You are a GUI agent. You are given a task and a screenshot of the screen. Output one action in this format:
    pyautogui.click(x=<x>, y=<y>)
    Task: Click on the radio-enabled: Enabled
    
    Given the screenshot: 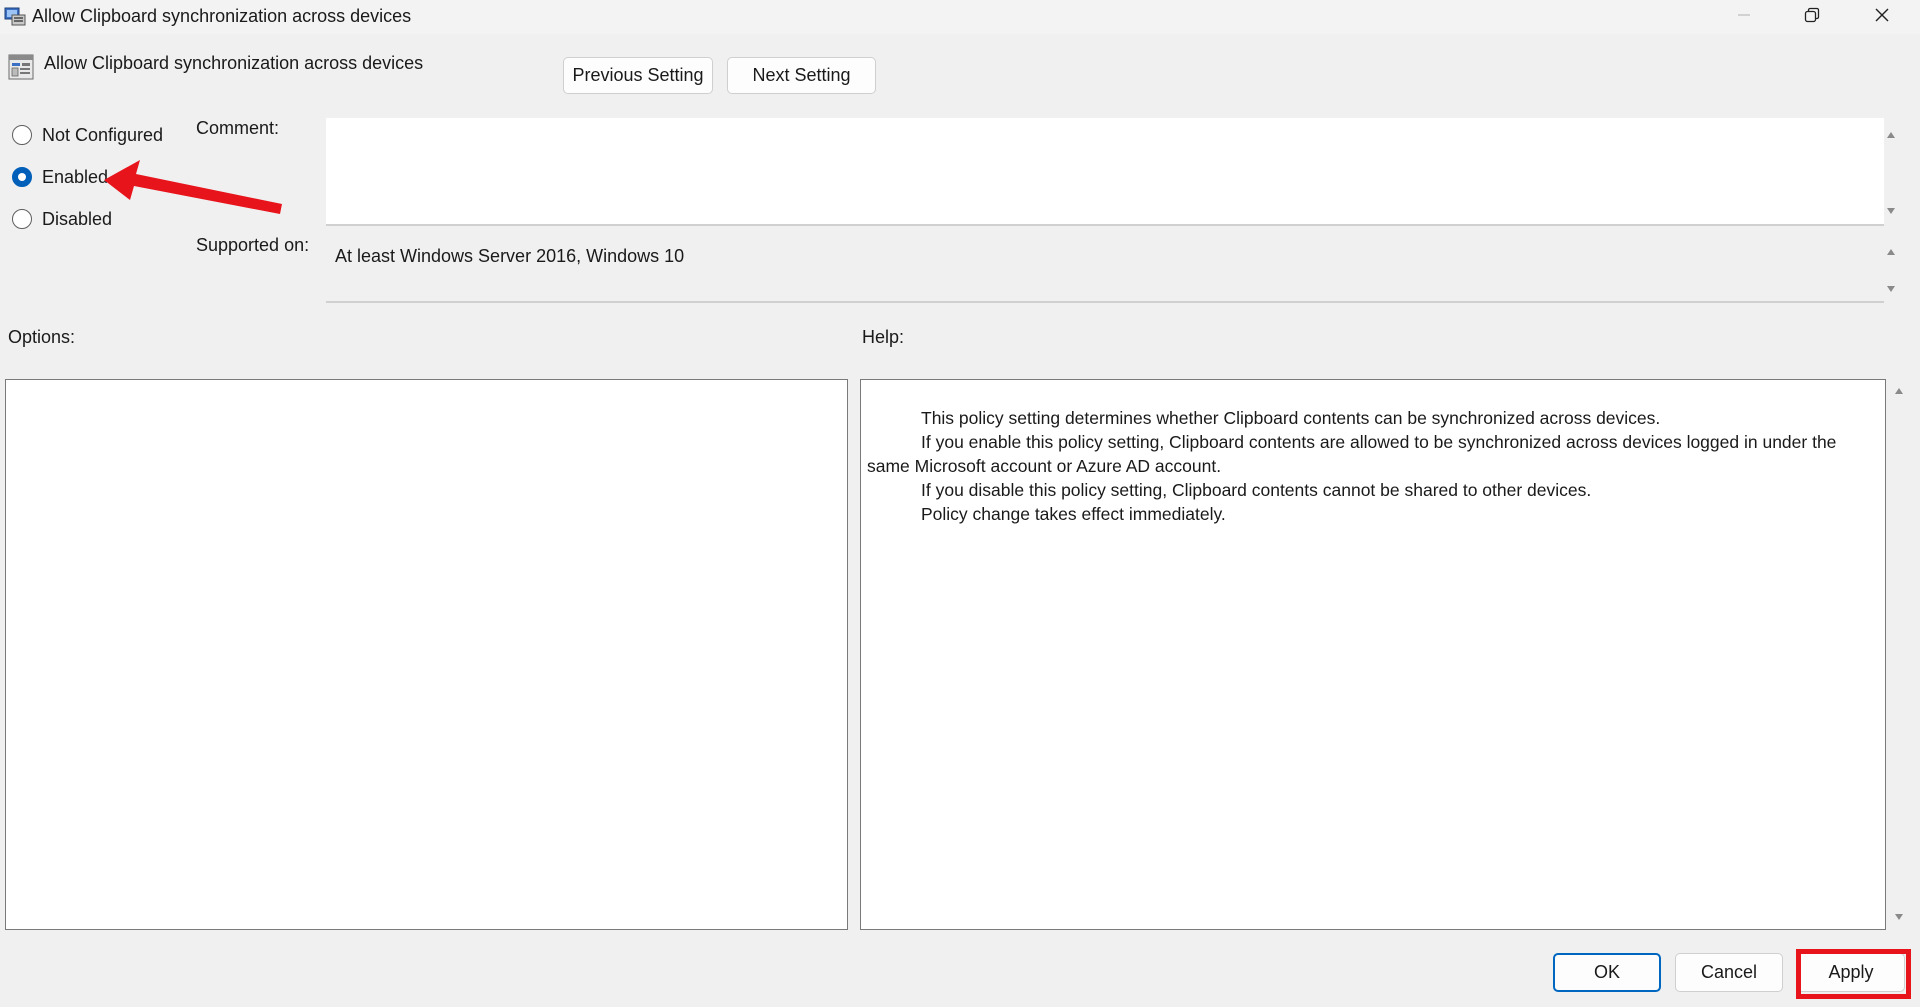 What is the action you would take?
    pyautogui.click(x=60, y=177)
    